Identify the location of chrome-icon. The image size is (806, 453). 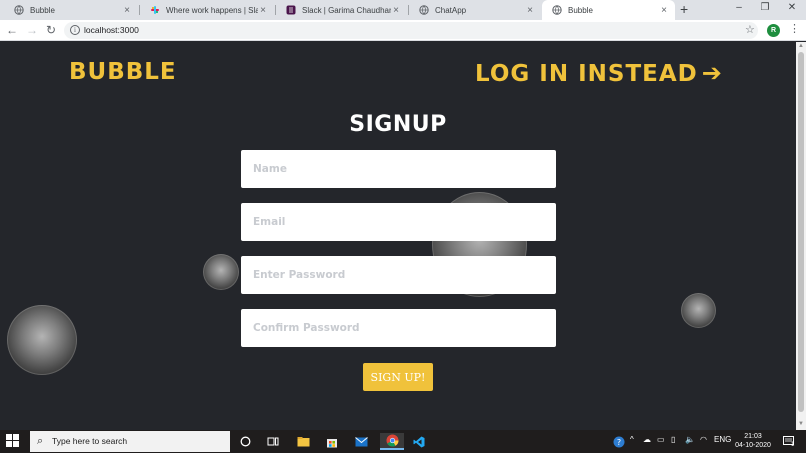
(392, 441).